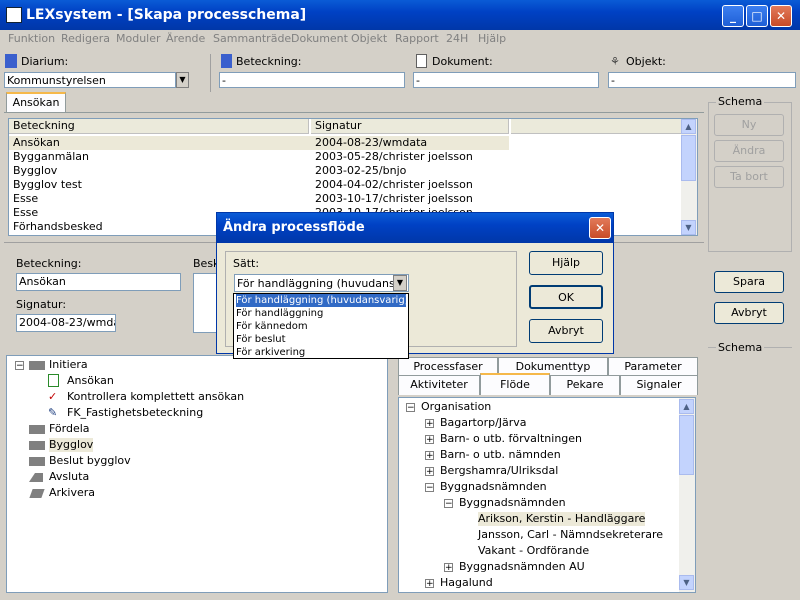 The width and height of the screenshot is (800, 600). Describe the element at coordinates (53, 396) in the screenshot. I see `checklist-icon: ✓` at that location.